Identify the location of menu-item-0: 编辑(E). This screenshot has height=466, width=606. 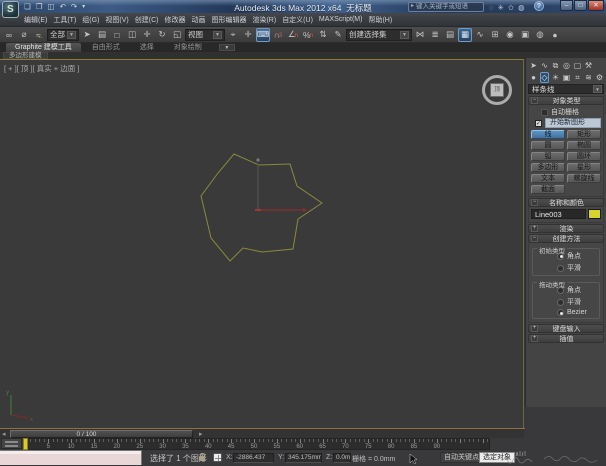
(35, 20).